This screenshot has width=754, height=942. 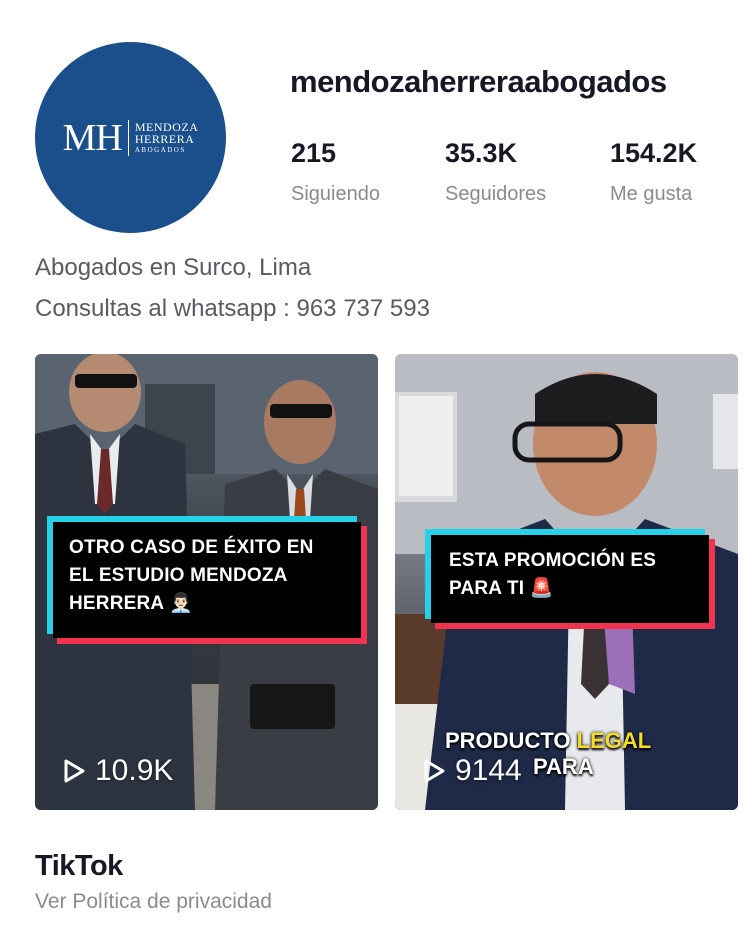 I want to click on logo-line-3: ABOGADOS, so click(x=160, y=149).